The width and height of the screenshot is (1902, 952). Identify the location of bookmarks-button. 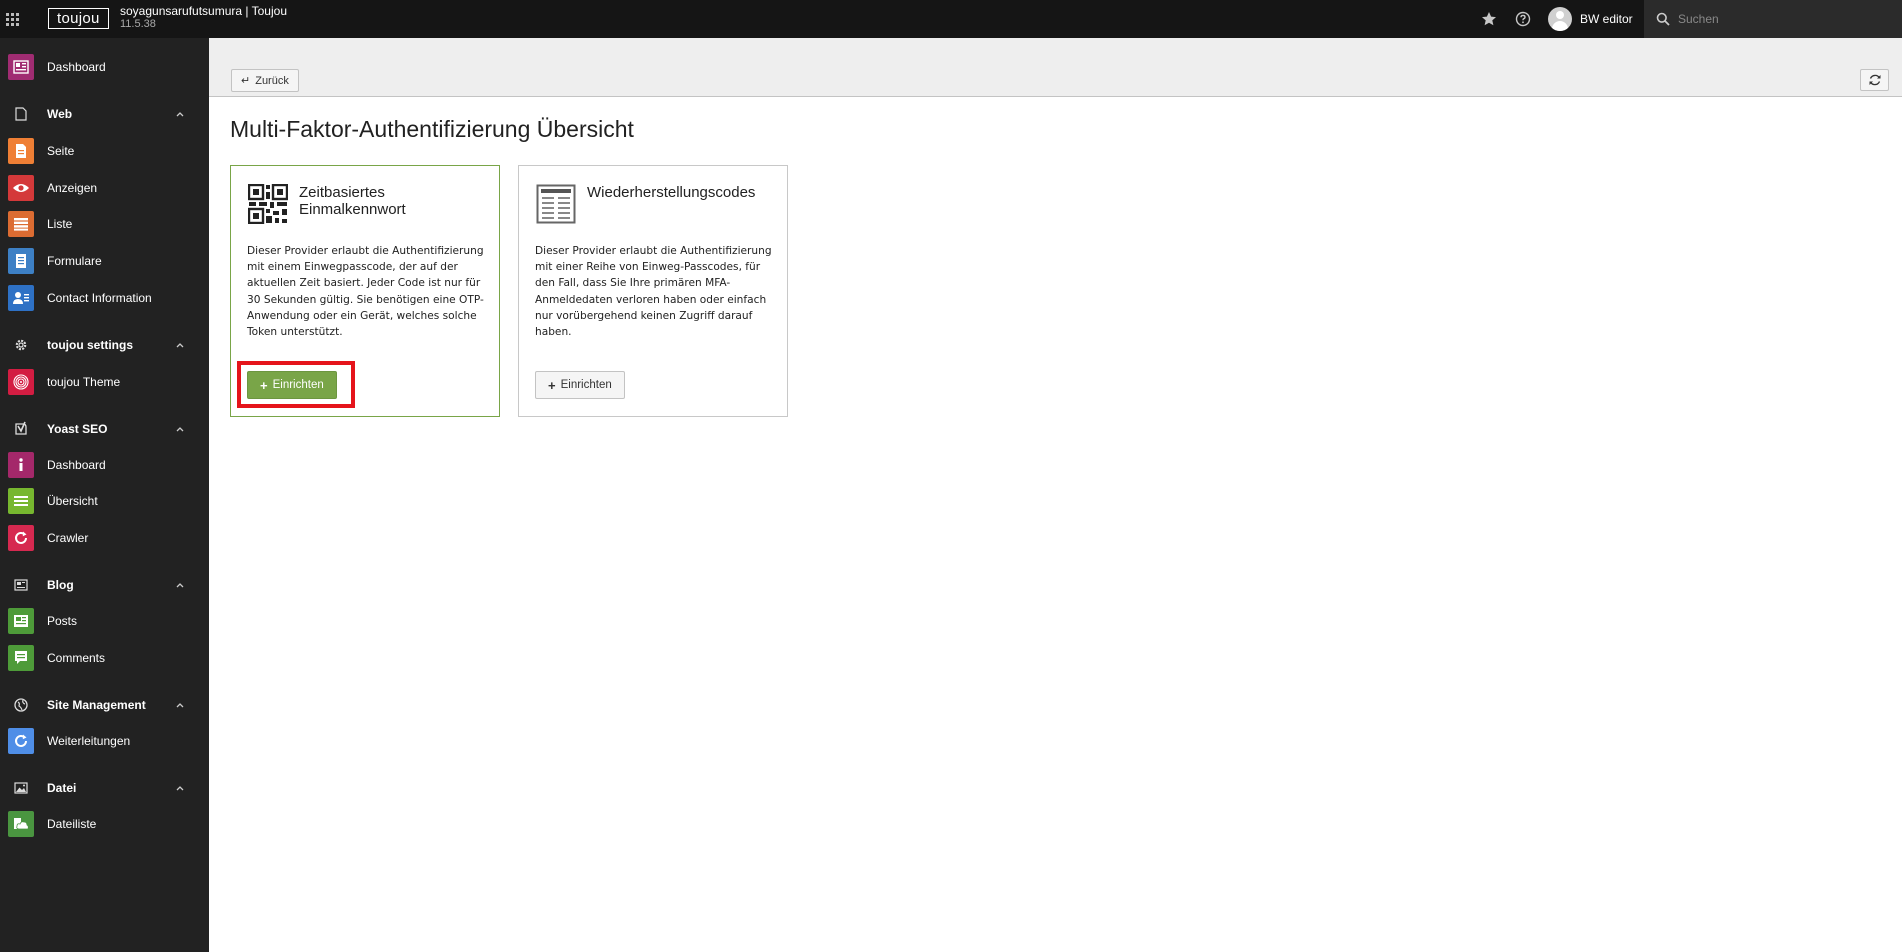
(1489, 19).